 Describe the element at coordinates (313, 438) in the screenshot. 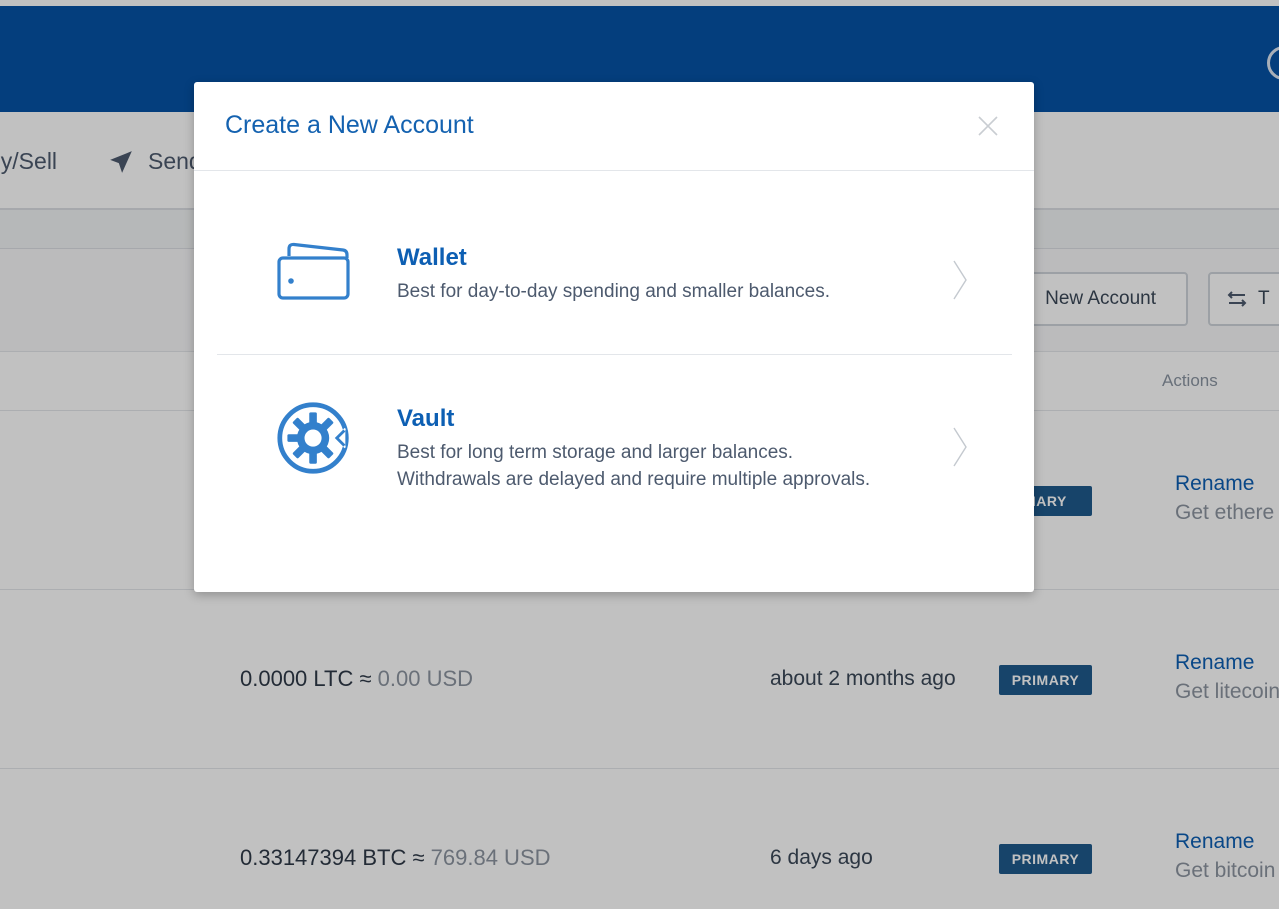

I see `vault-icon` at that location.